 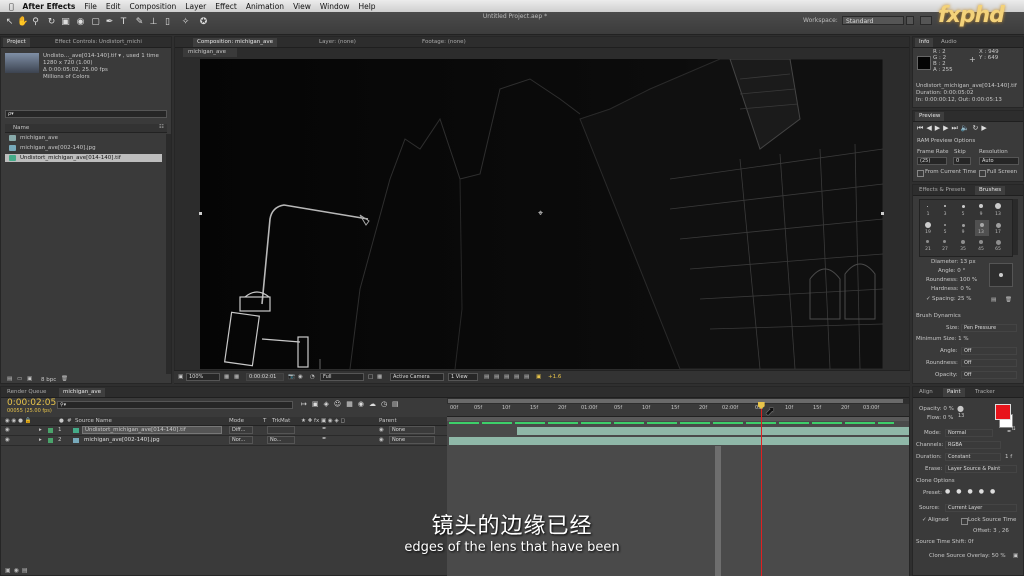 I want to click on new-folder-icon: ▭, so click(x=19, y=379).